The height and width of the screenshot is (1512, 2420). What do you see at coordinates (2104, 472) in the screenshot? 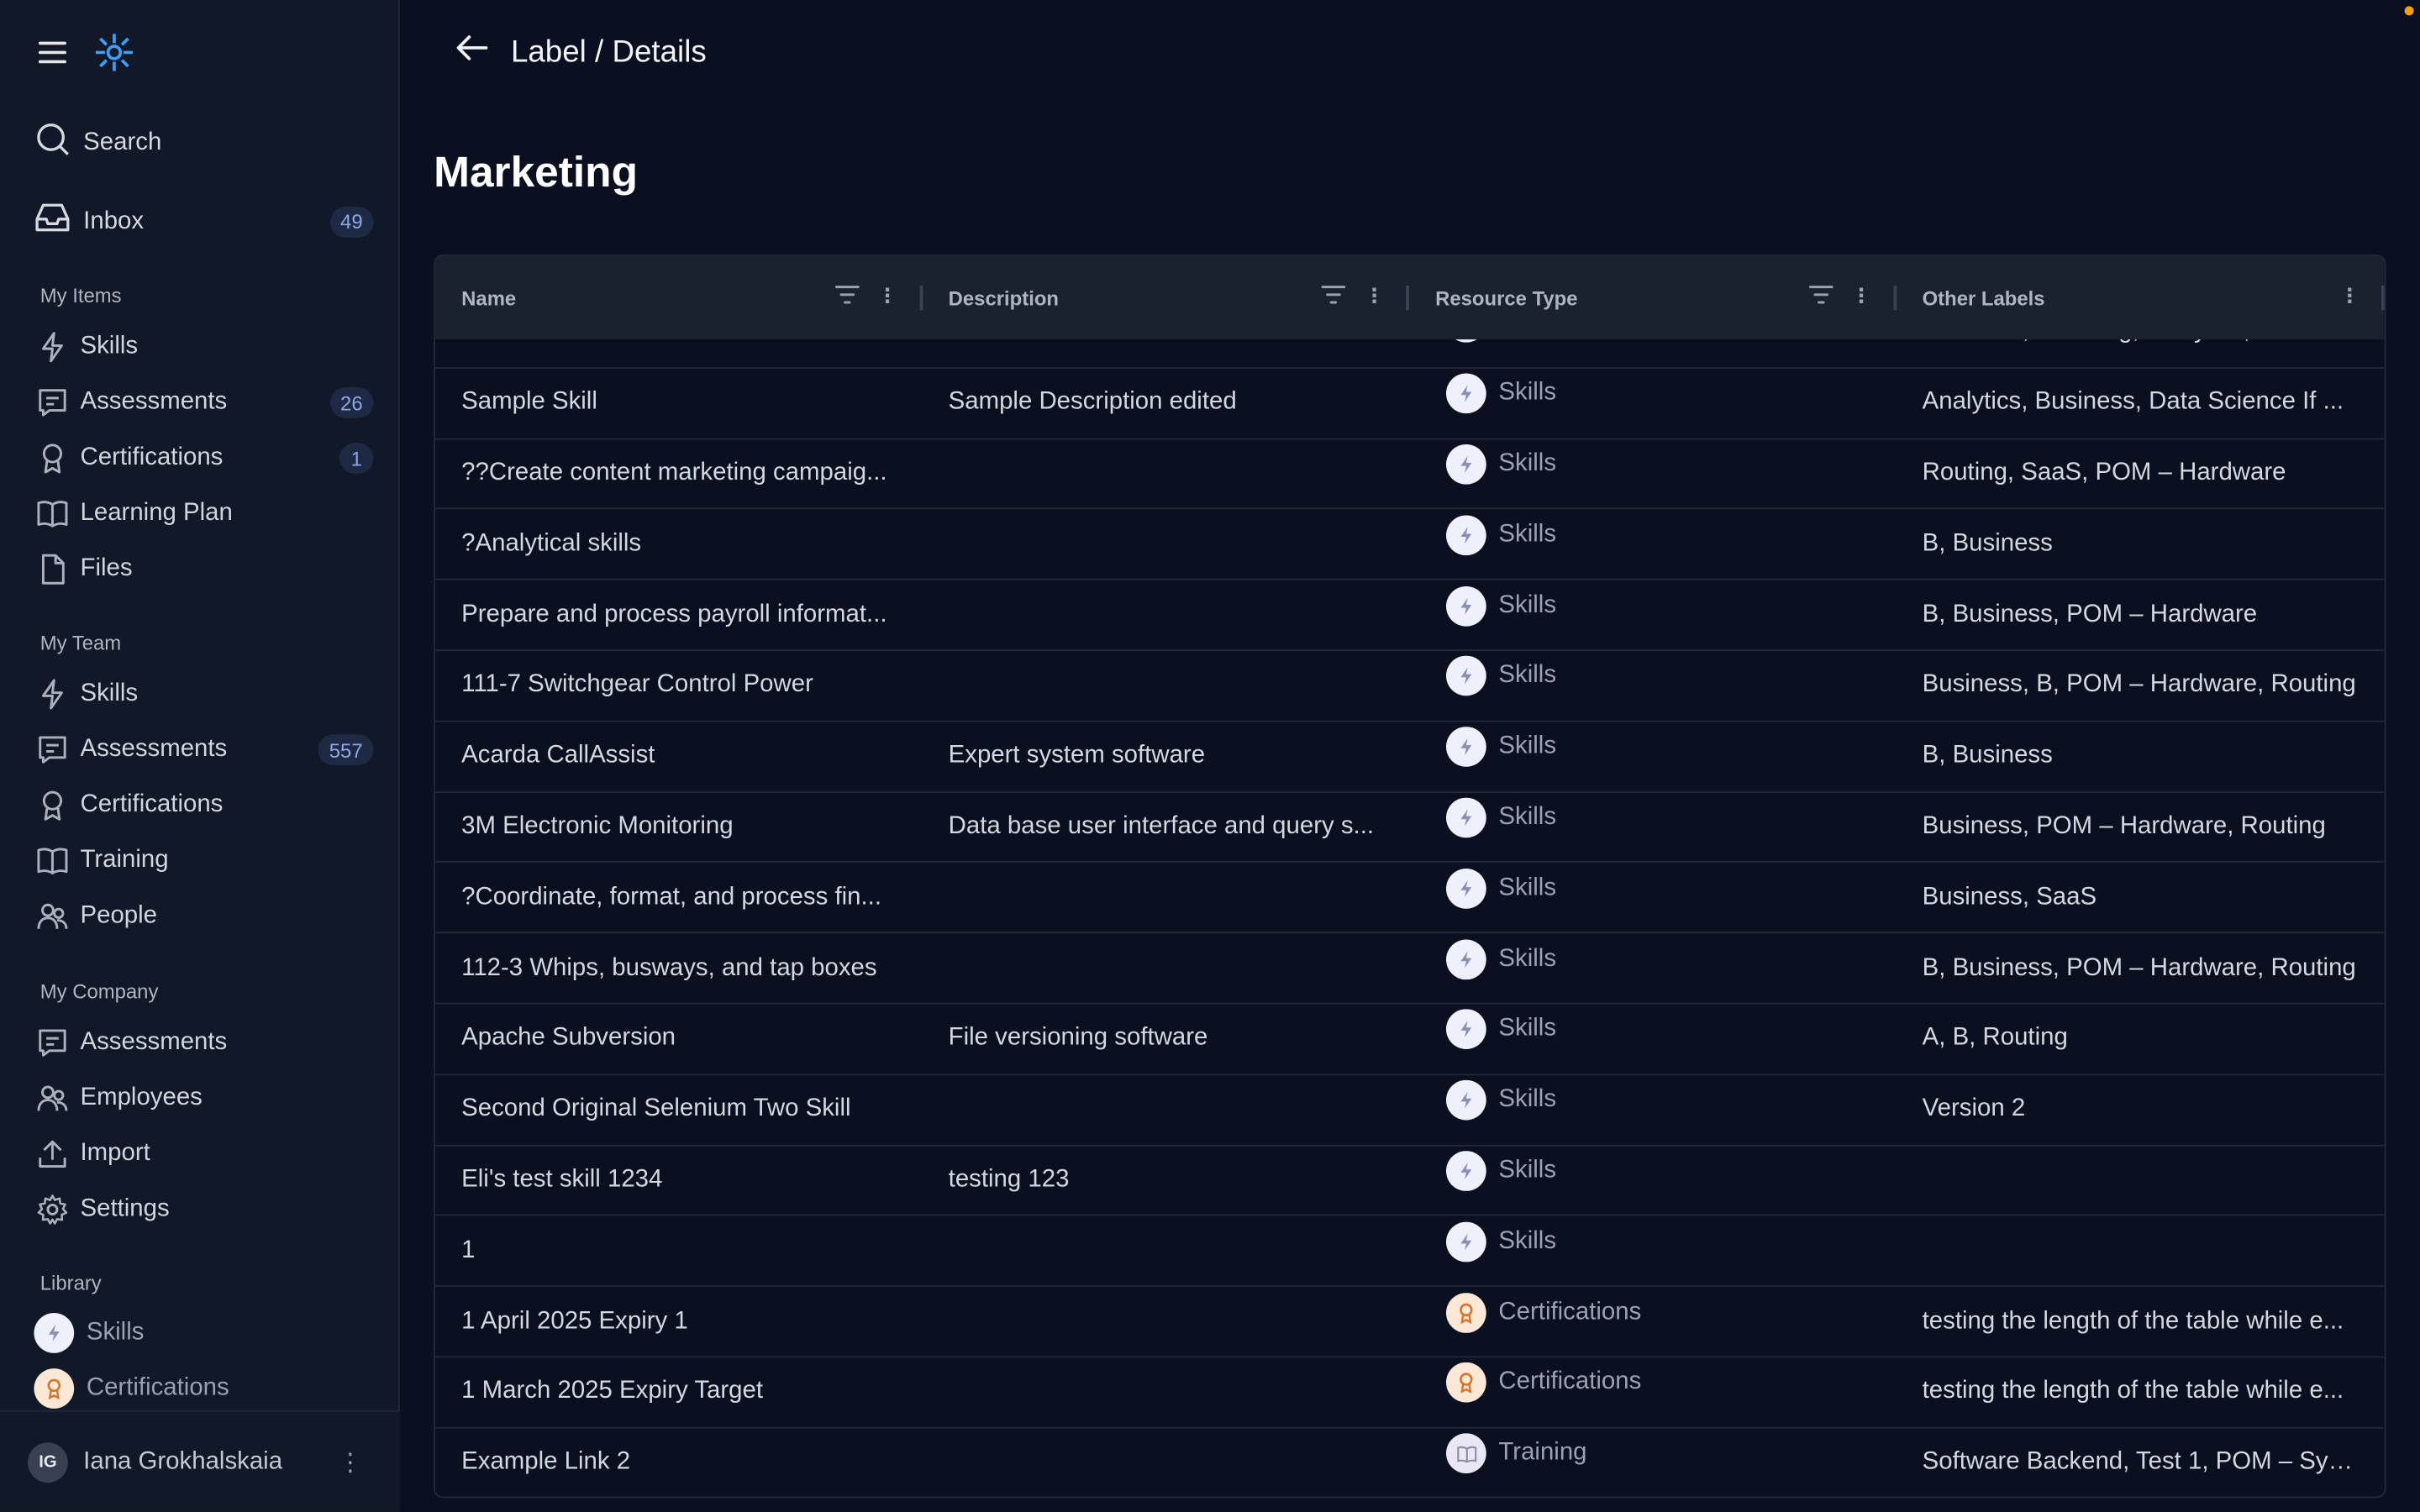
I see `cell-other-labels: Routing, SaaS, POM – Hardware` at bounding box center [2104, 472].